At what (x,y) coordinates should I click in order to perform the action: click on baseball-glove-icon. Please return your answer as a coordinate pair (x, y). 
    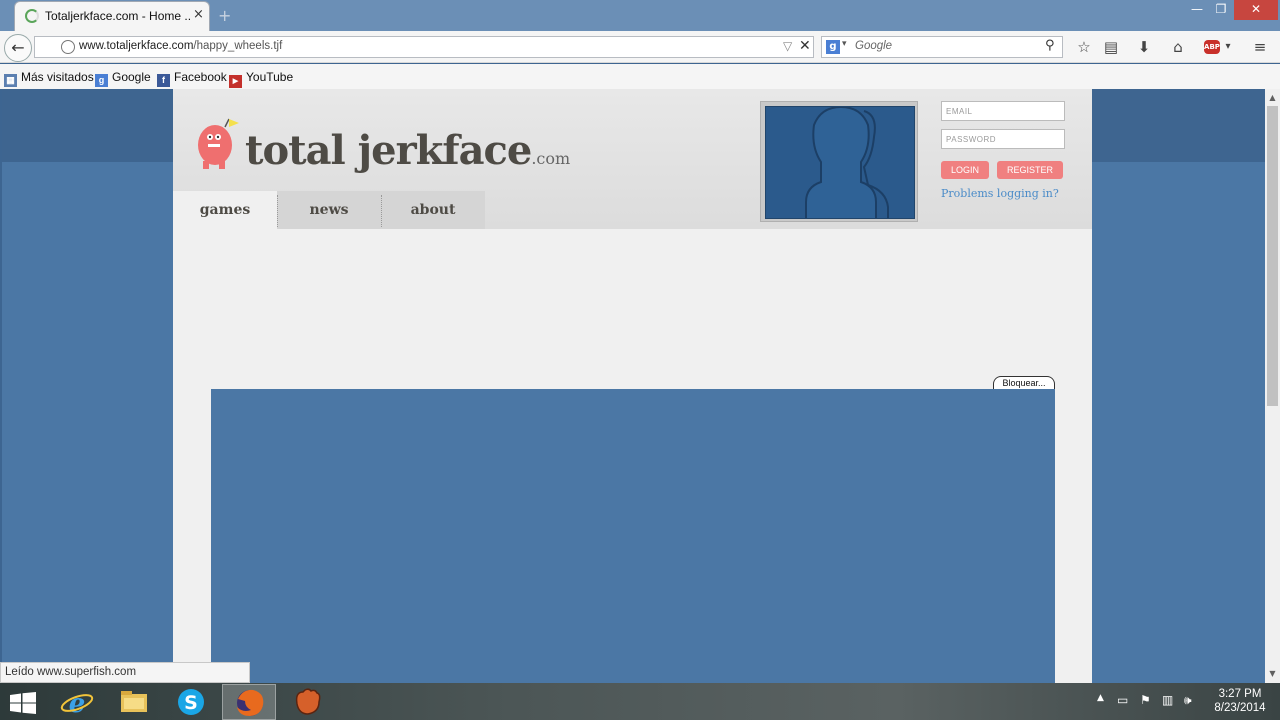
    Looking at the image, I should click on (308, 701).